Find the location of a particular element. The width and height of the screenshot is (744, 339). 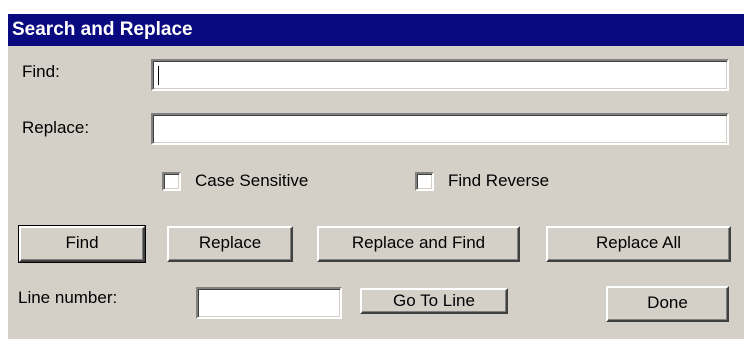

text-caret is located at coordinates (158, 75).